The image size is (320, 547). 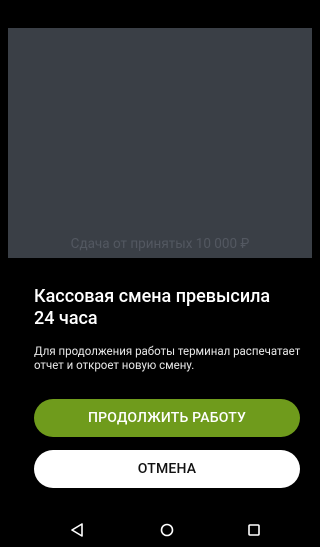 What do you see at coordinates (167, 469) in the screenshot?
I see `cancel-button: ОТМЕНА` at bounding box center [167, 469].